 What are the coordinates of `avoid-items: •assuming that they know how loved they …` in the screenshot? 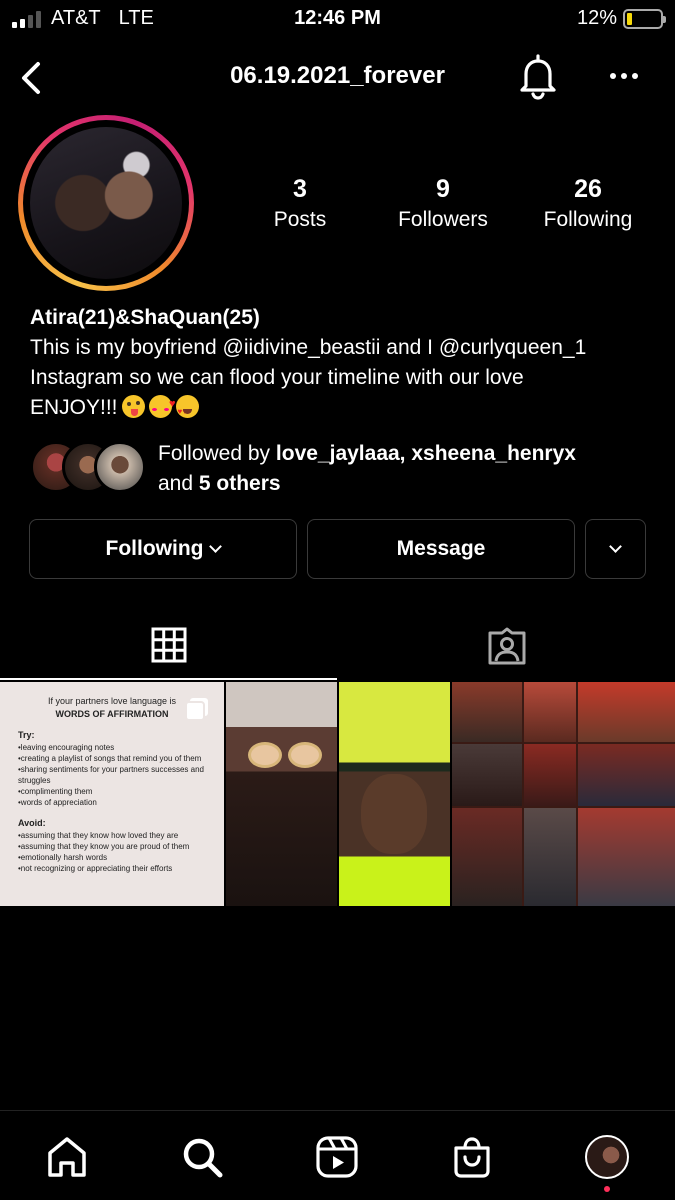 It's located at (104, 852).